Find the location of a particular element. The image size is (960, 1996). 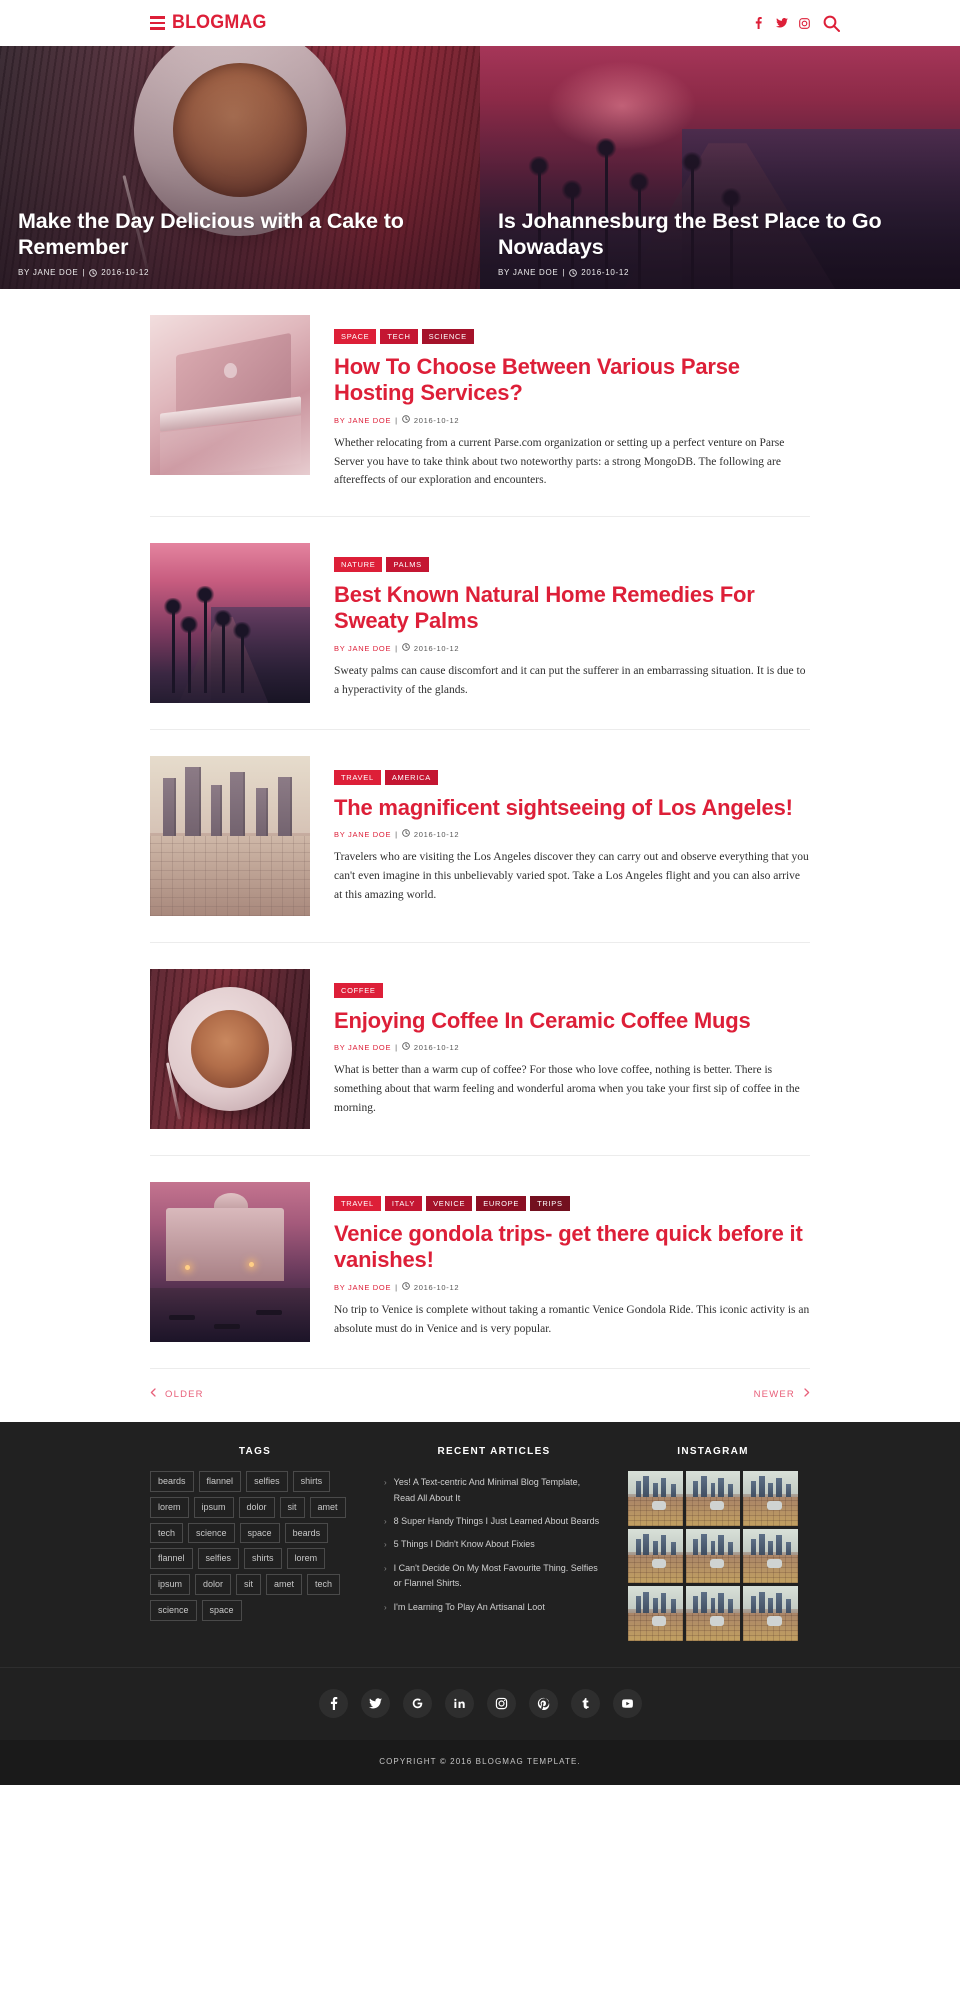

brand-logo: BLOGMAG is located at coordinates (211, 23).